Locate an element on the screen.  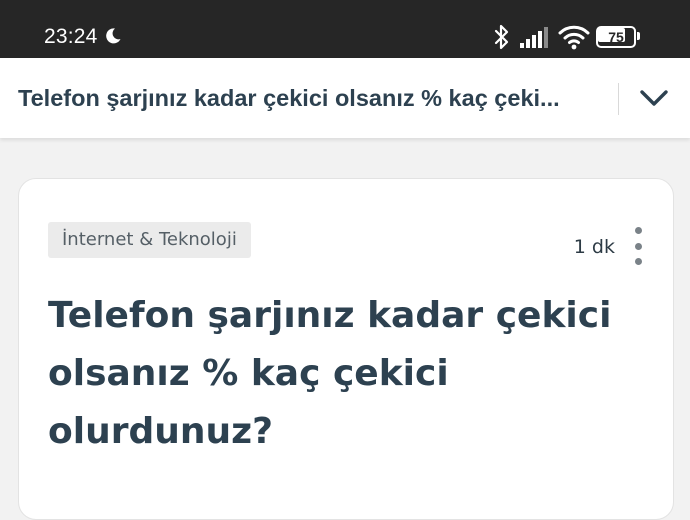
status-bar: 23:24 75 is located at coordinates (345, 29).